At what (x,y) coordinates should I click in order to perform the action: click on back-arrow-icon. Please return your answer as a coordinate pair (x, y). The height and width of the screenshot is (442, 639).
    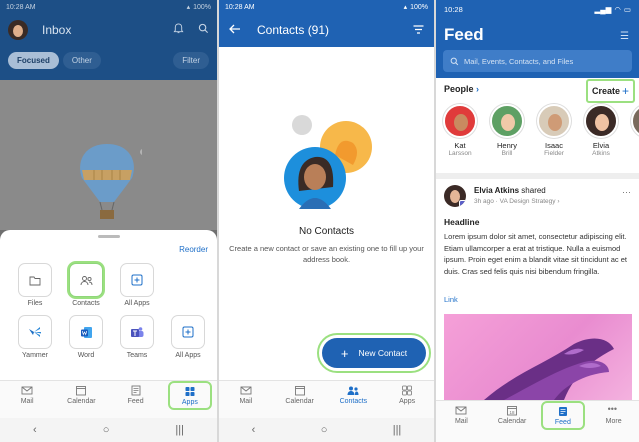
    Looking at the image, I should click on (235, 30).